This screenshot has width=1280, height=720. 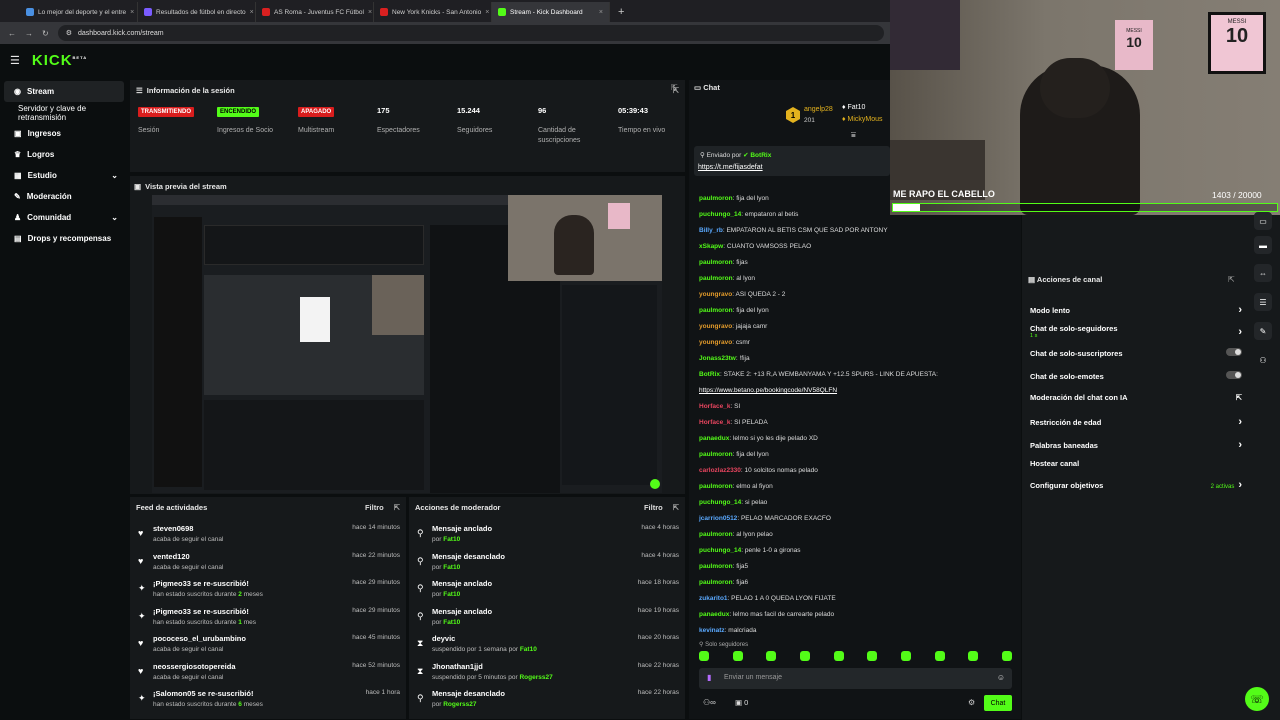 What do you see at coordinates (64, 196) in the screenshot?
I see `sidebar-item: ✎ Moderación` at bounding box center [64, 196].